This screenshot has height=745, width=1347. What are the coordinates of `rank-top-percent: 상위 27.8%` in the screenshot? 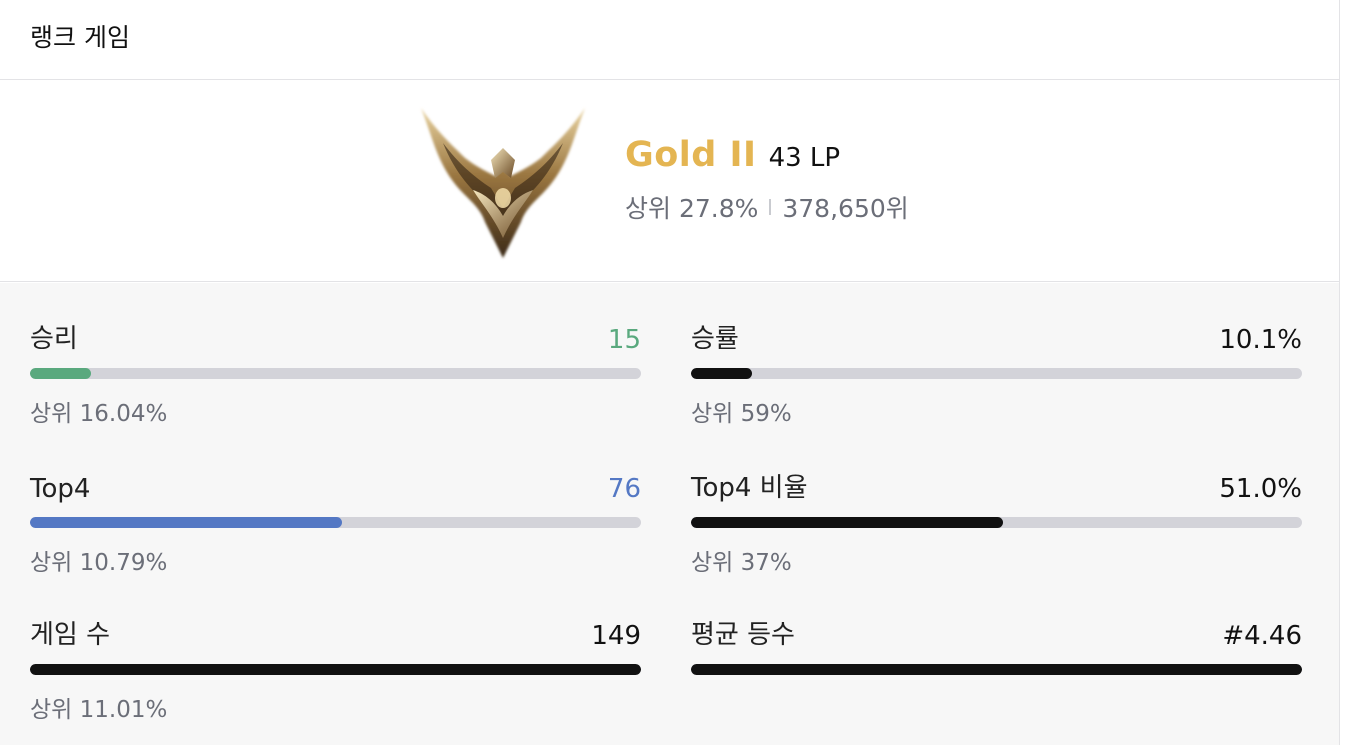 It's located at (692, 208).